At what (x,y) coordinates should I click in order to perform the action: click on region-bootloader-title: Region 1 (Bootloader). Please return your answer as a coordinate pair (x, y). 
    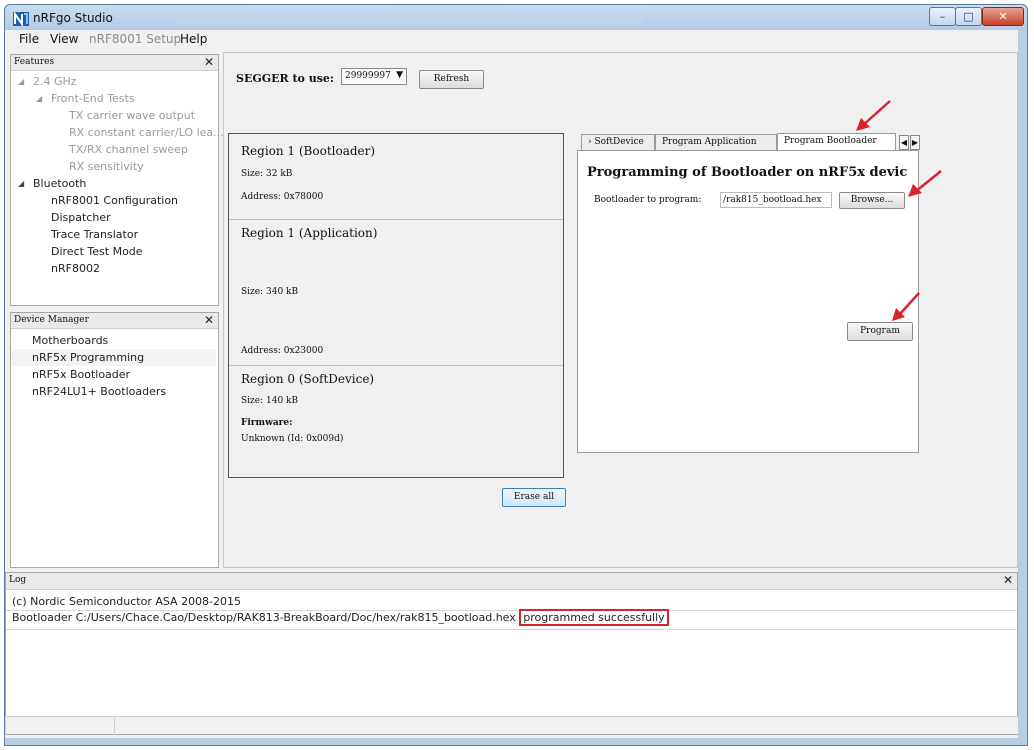
    Looking at the image, I should click on (308, 151).